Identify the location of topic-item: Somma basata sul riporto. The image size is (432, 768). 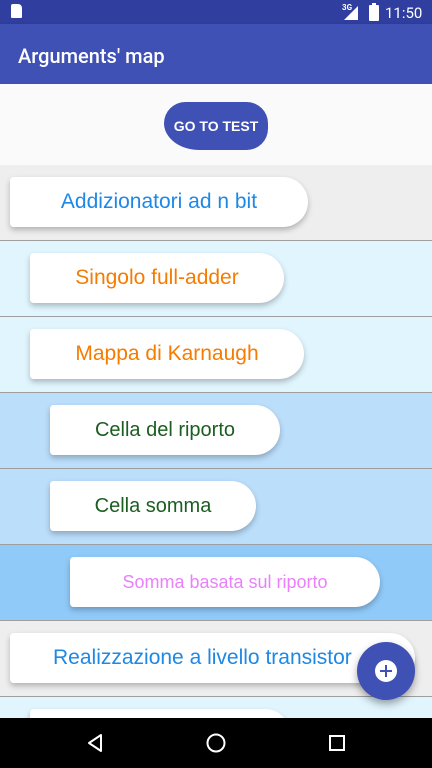
(225, 582).